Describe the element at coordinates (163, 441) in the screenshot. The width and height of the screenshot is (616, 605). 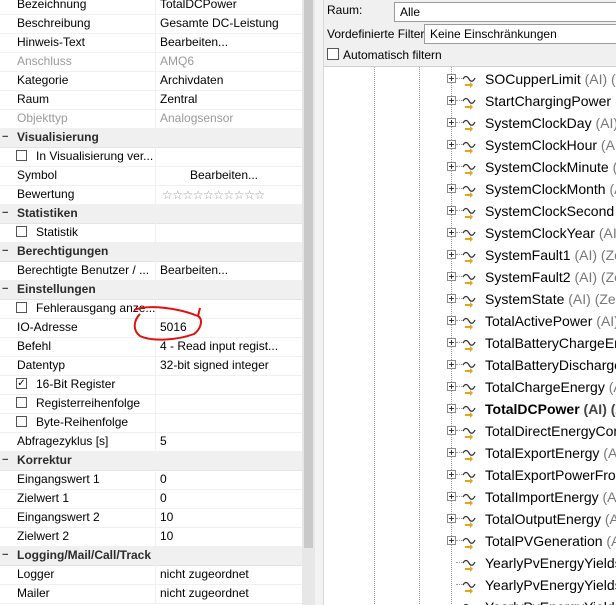
I see `property-value: 5` at that location.